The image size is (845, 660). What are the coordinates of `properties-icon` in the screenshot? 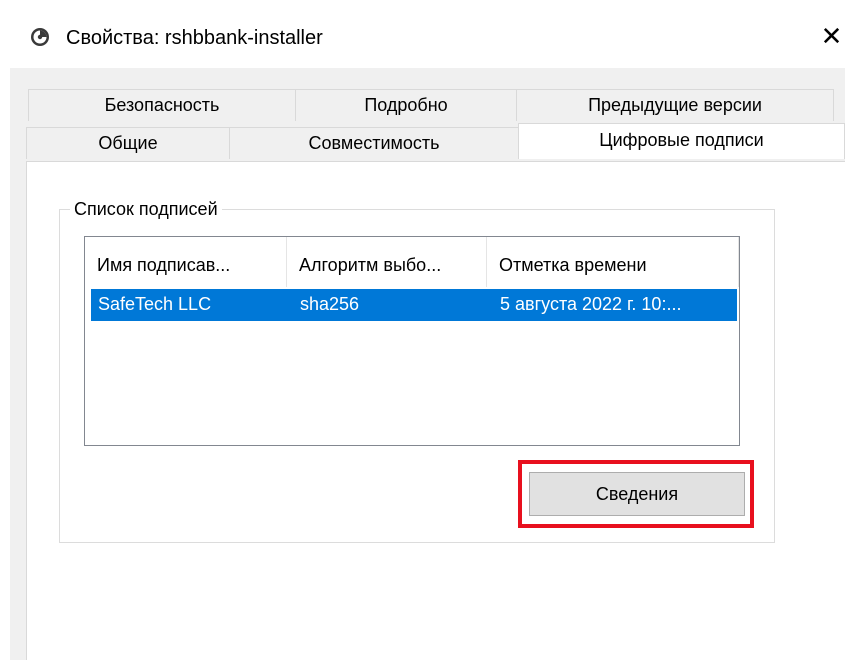 It's located at (40, 37).